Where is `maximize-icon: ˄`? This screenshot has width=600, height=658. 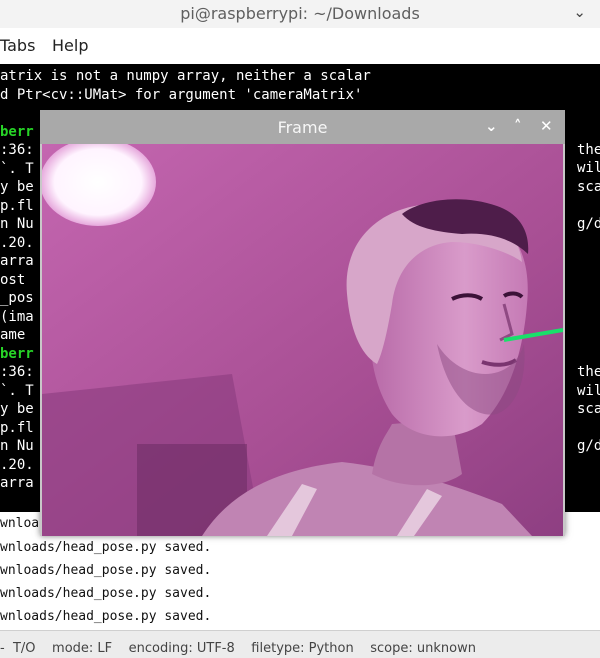
maximize-icon: ˄ is located at coordinates (518, 126).